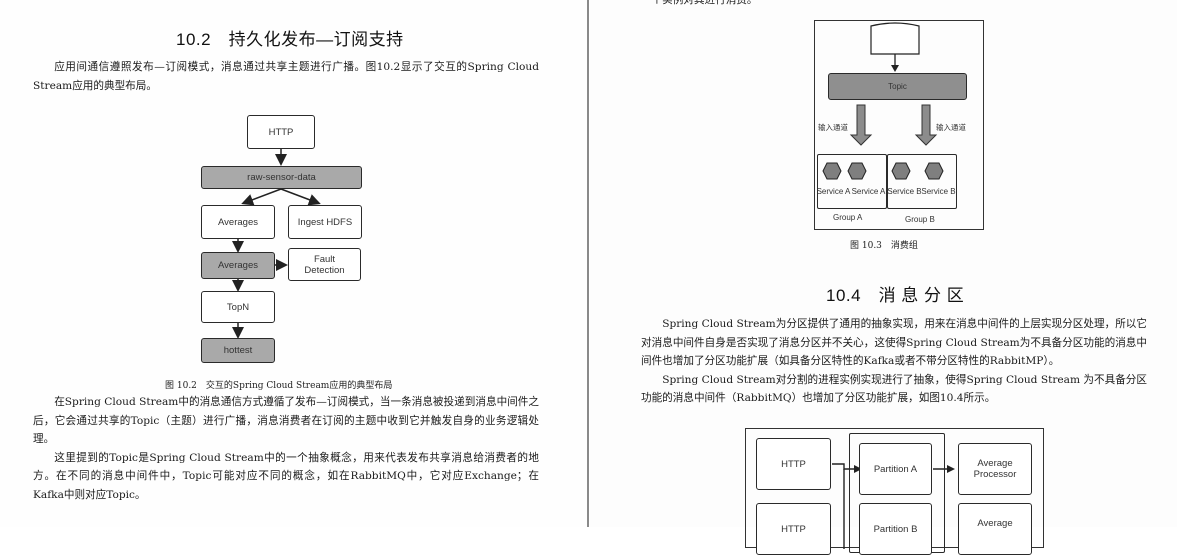 This screenshot has height=555, width=1177. I want to click on figure-10-2-caption: 图 10.2 交互的Spring Cloud Stream应用的典型布局, so click(279, 386).